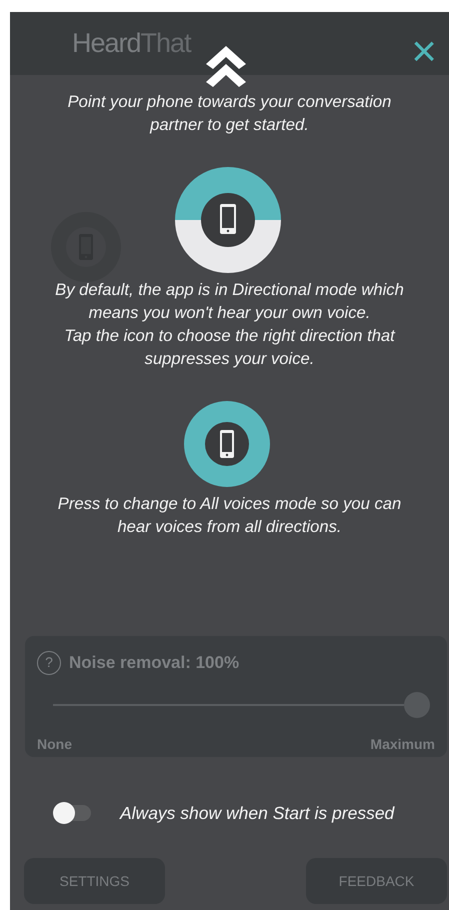  Describe the element at coordinates (229, 515) in the screenshot. I see `hint-text: Press to change to All voices mode so you can hear voices from all directions.` at that location.